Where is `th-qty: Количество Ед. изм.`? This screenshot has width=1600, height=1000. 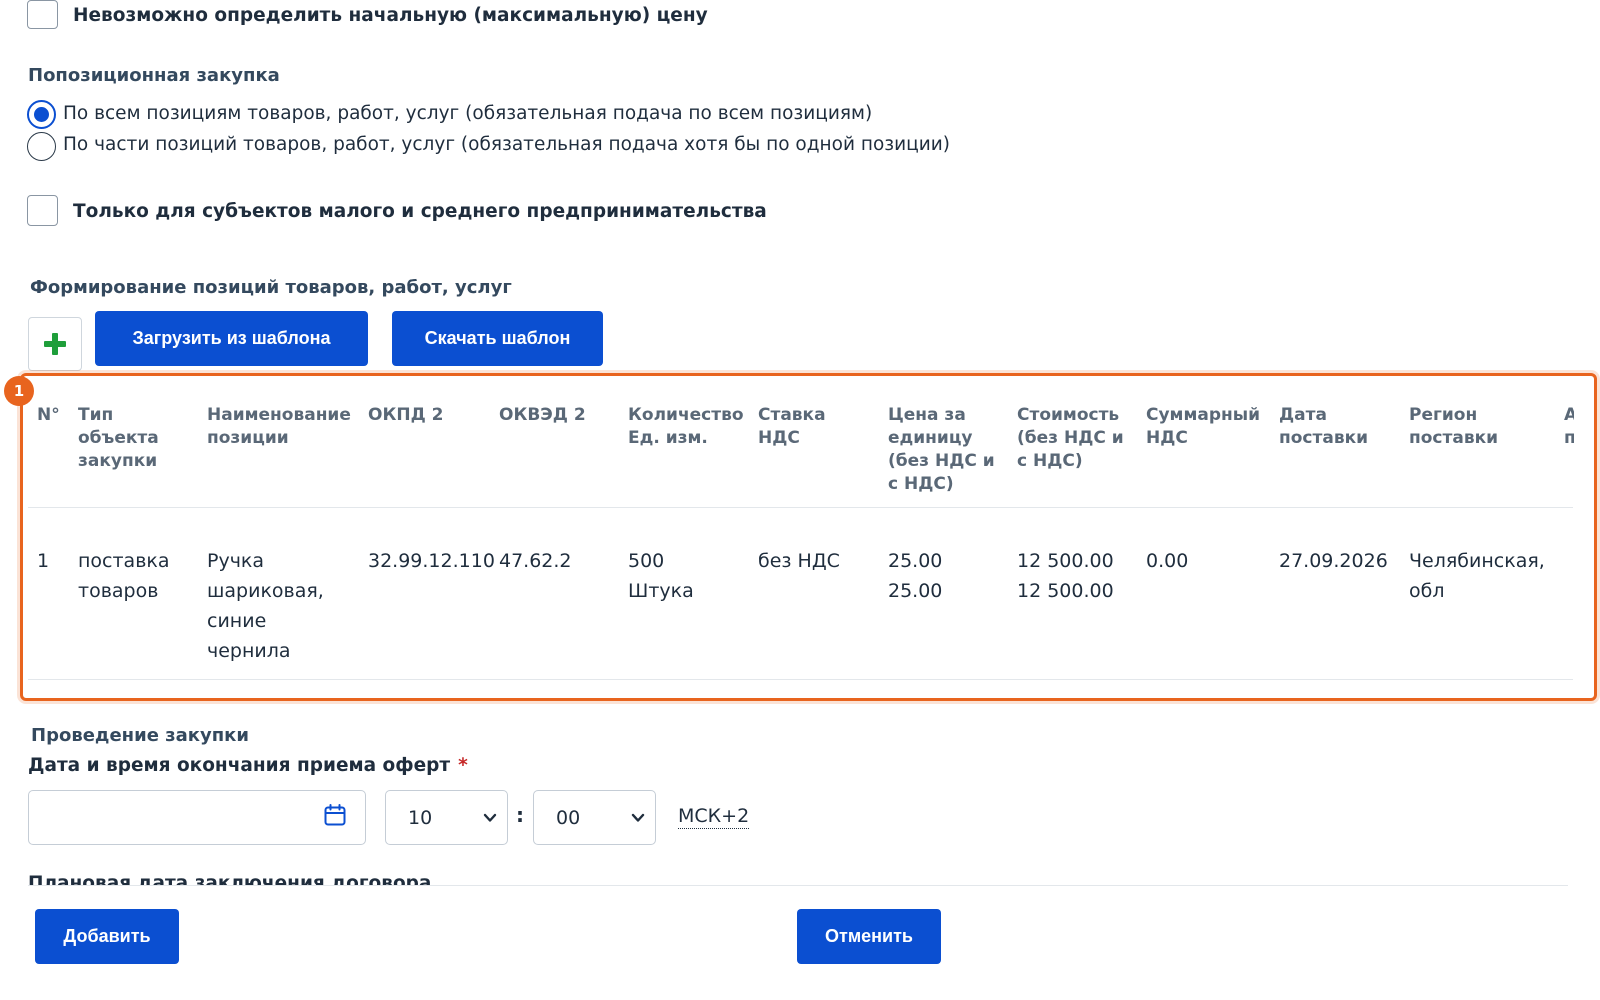
th-qty: Количество Ед. изм. is located at coordinates (686, 426).